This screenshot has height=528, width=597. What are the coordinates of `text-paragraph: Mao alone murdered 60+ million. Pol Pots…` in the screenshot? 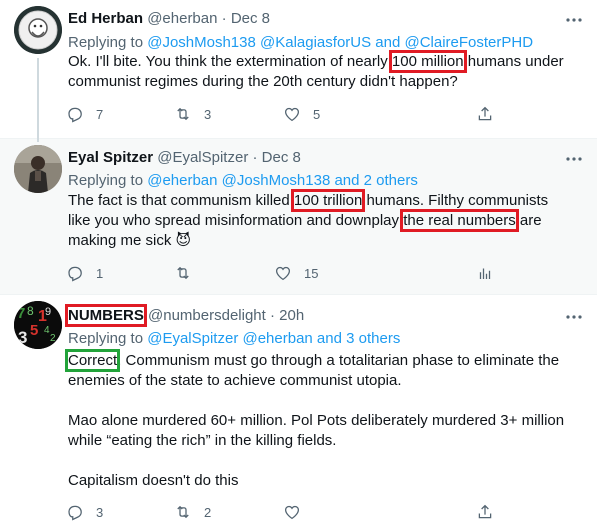 It's located at (316, 430).